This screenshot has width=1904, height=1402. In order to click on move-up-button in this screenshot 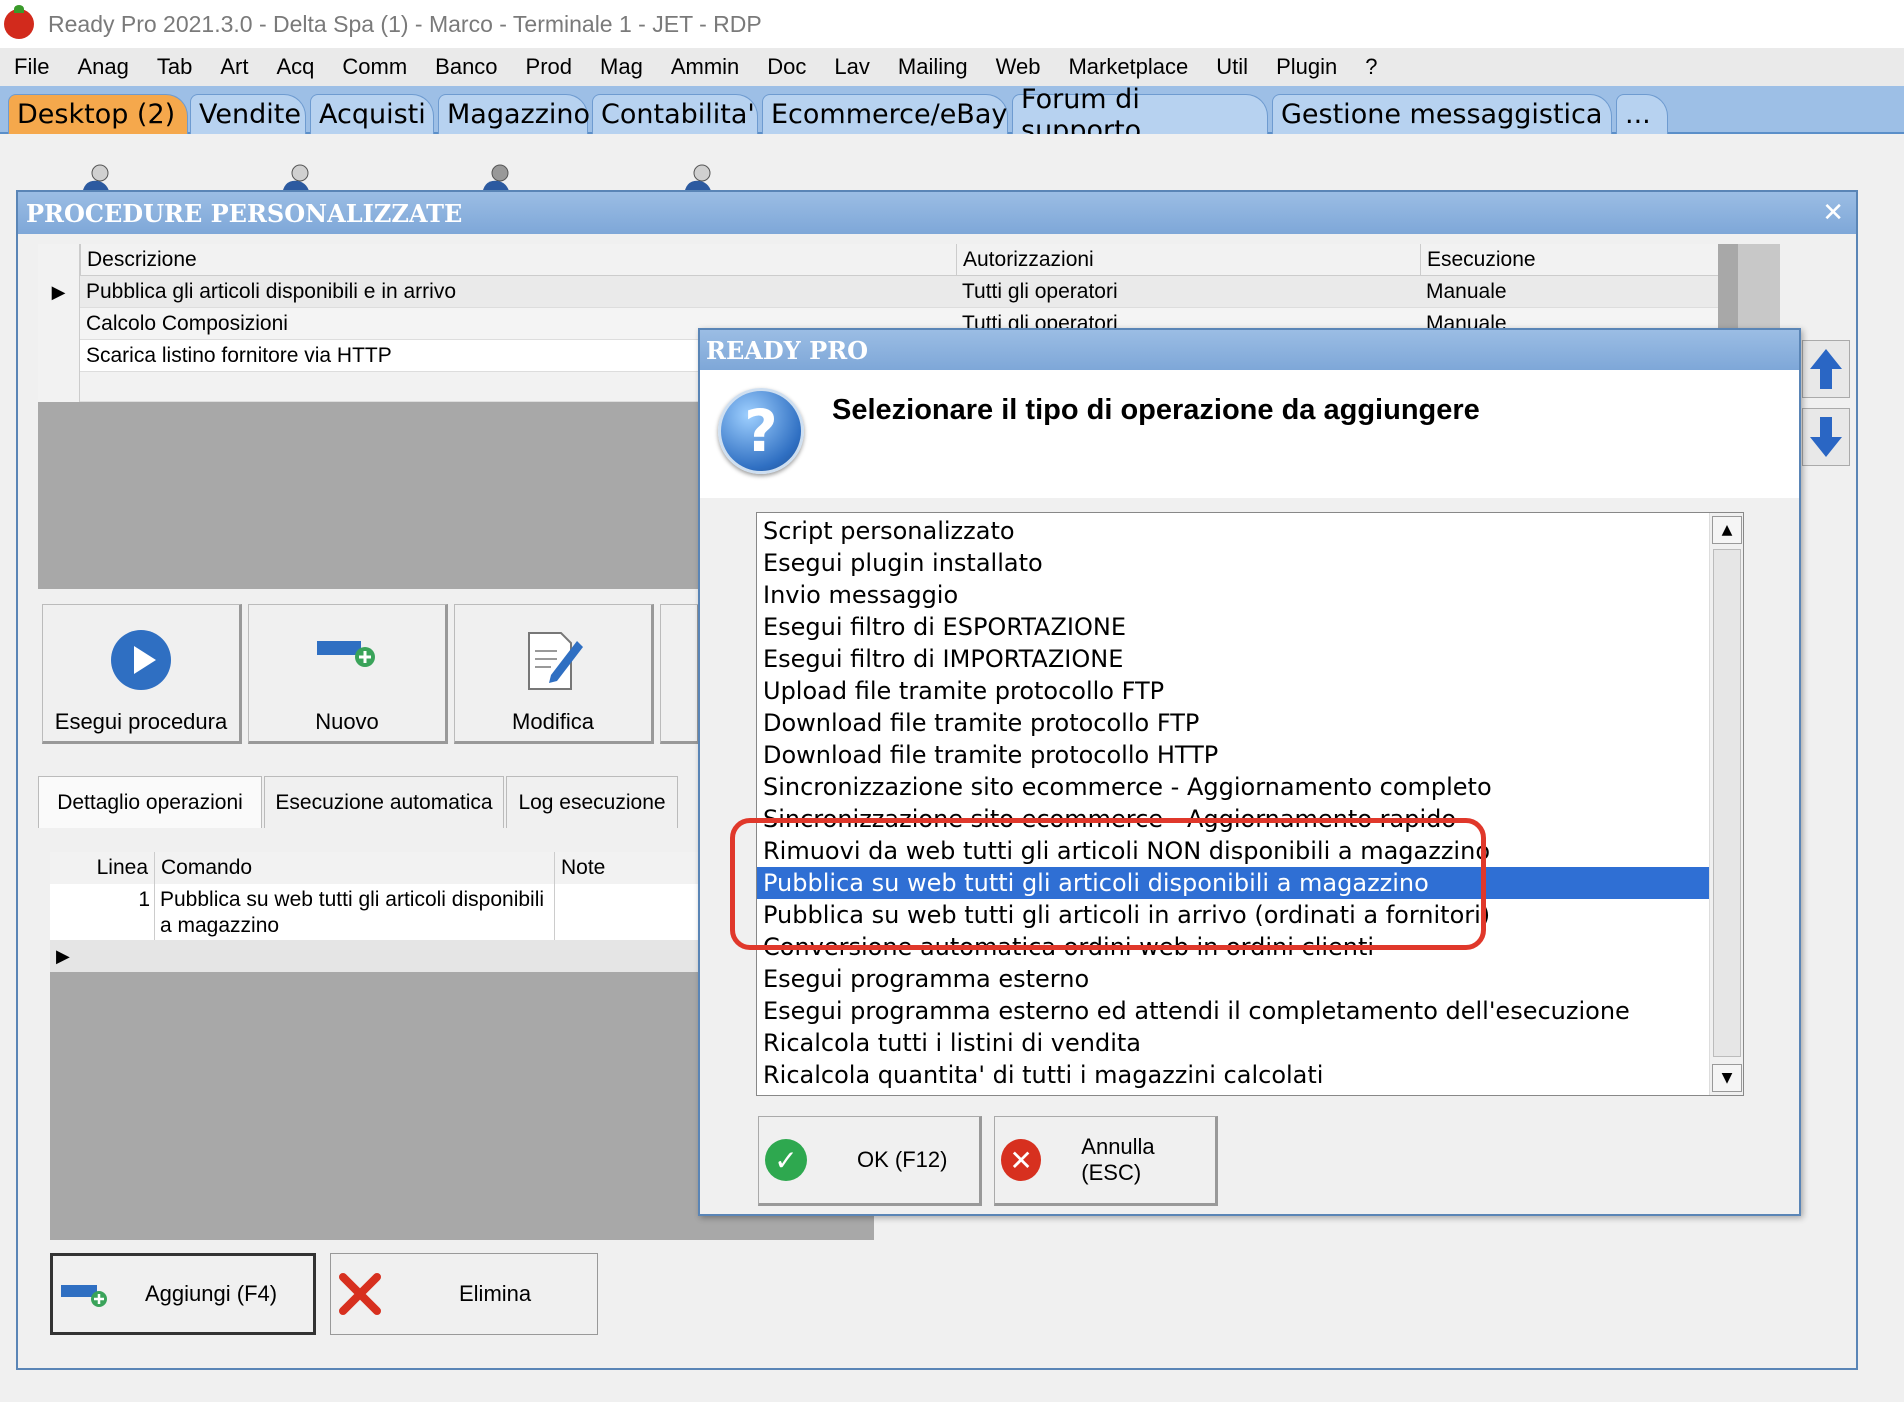, I will do `click(1826, 369)`.